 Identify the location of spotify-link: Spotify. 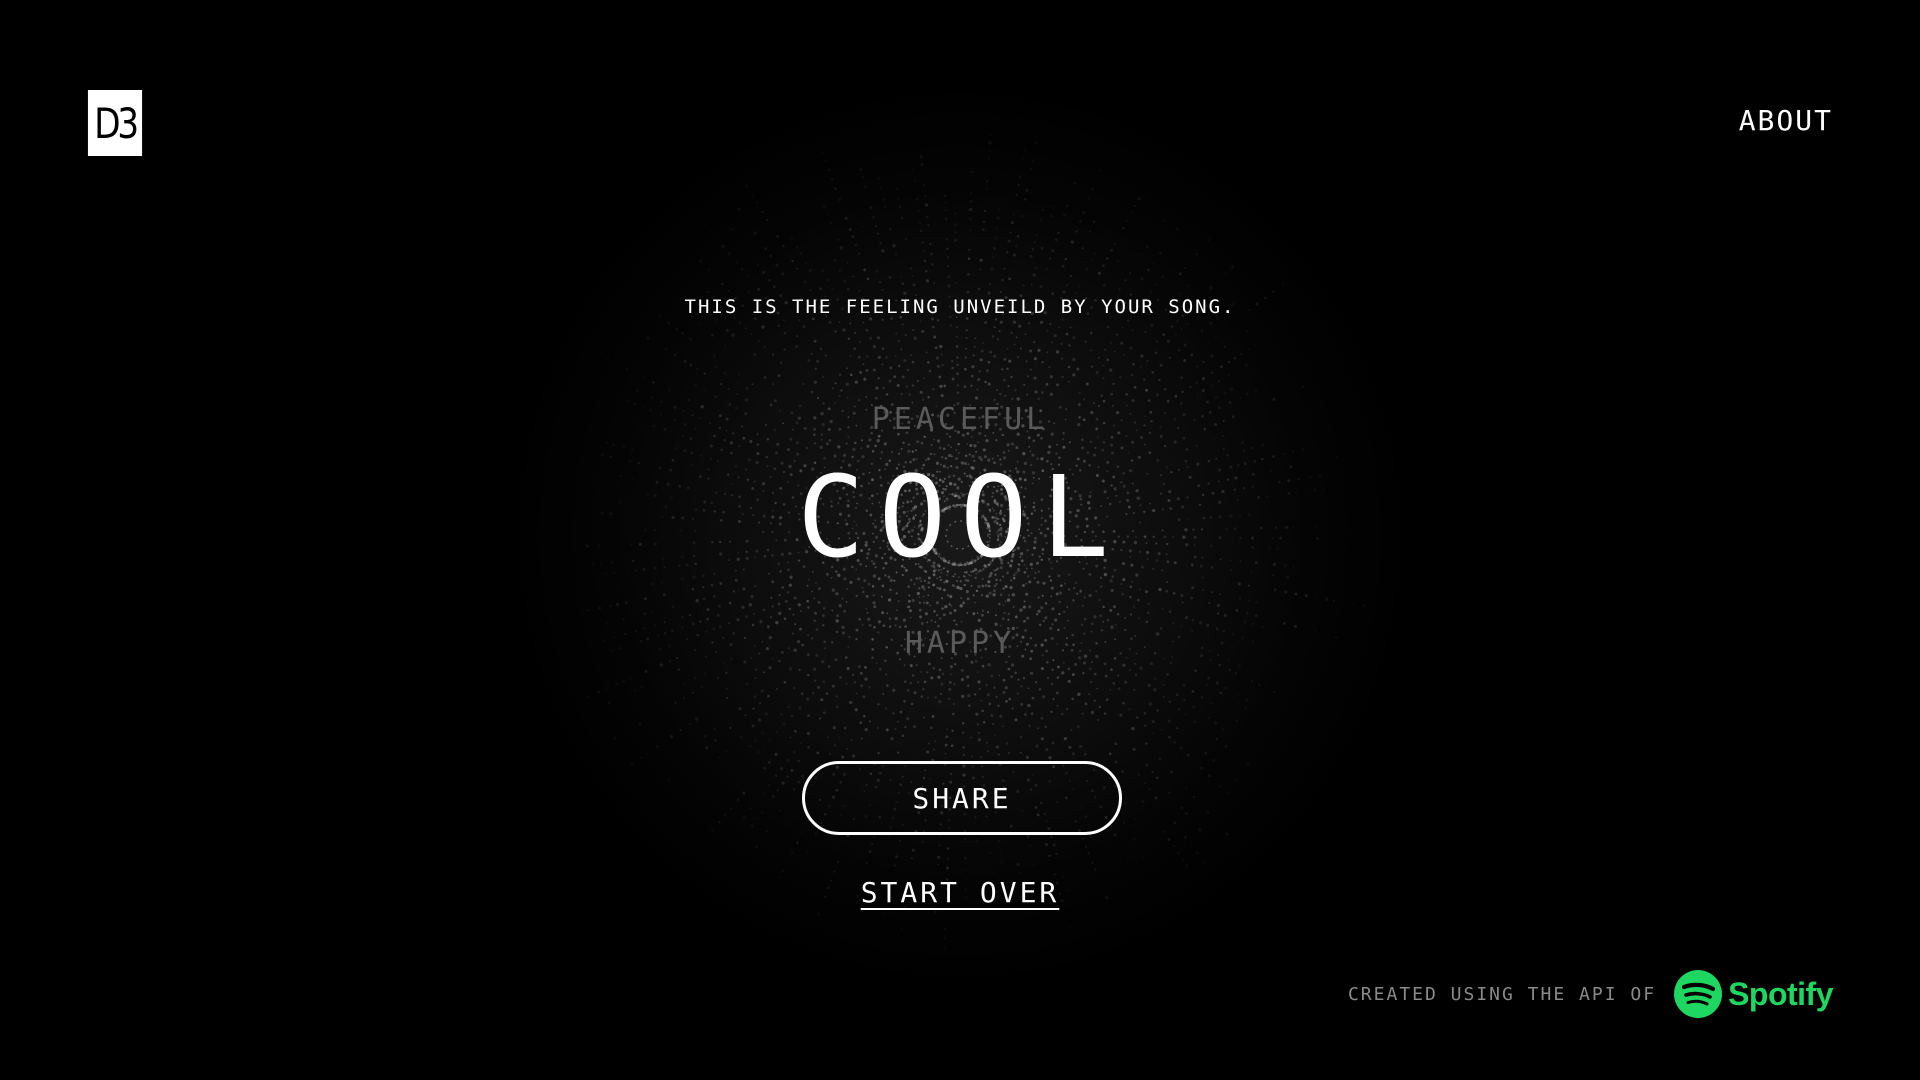
(1753, 994).